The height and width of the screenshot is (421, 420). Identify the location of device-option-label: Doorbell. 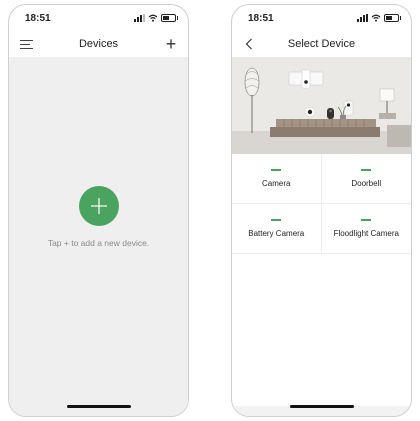
(366, 183).